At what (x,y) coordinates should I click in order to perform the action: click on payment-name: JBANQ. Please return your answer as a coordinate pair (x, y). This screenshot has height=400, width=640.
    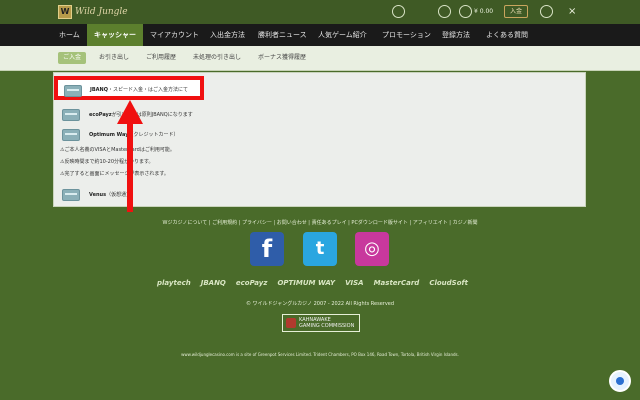
    Looking at the image, I should click on (99, 90).